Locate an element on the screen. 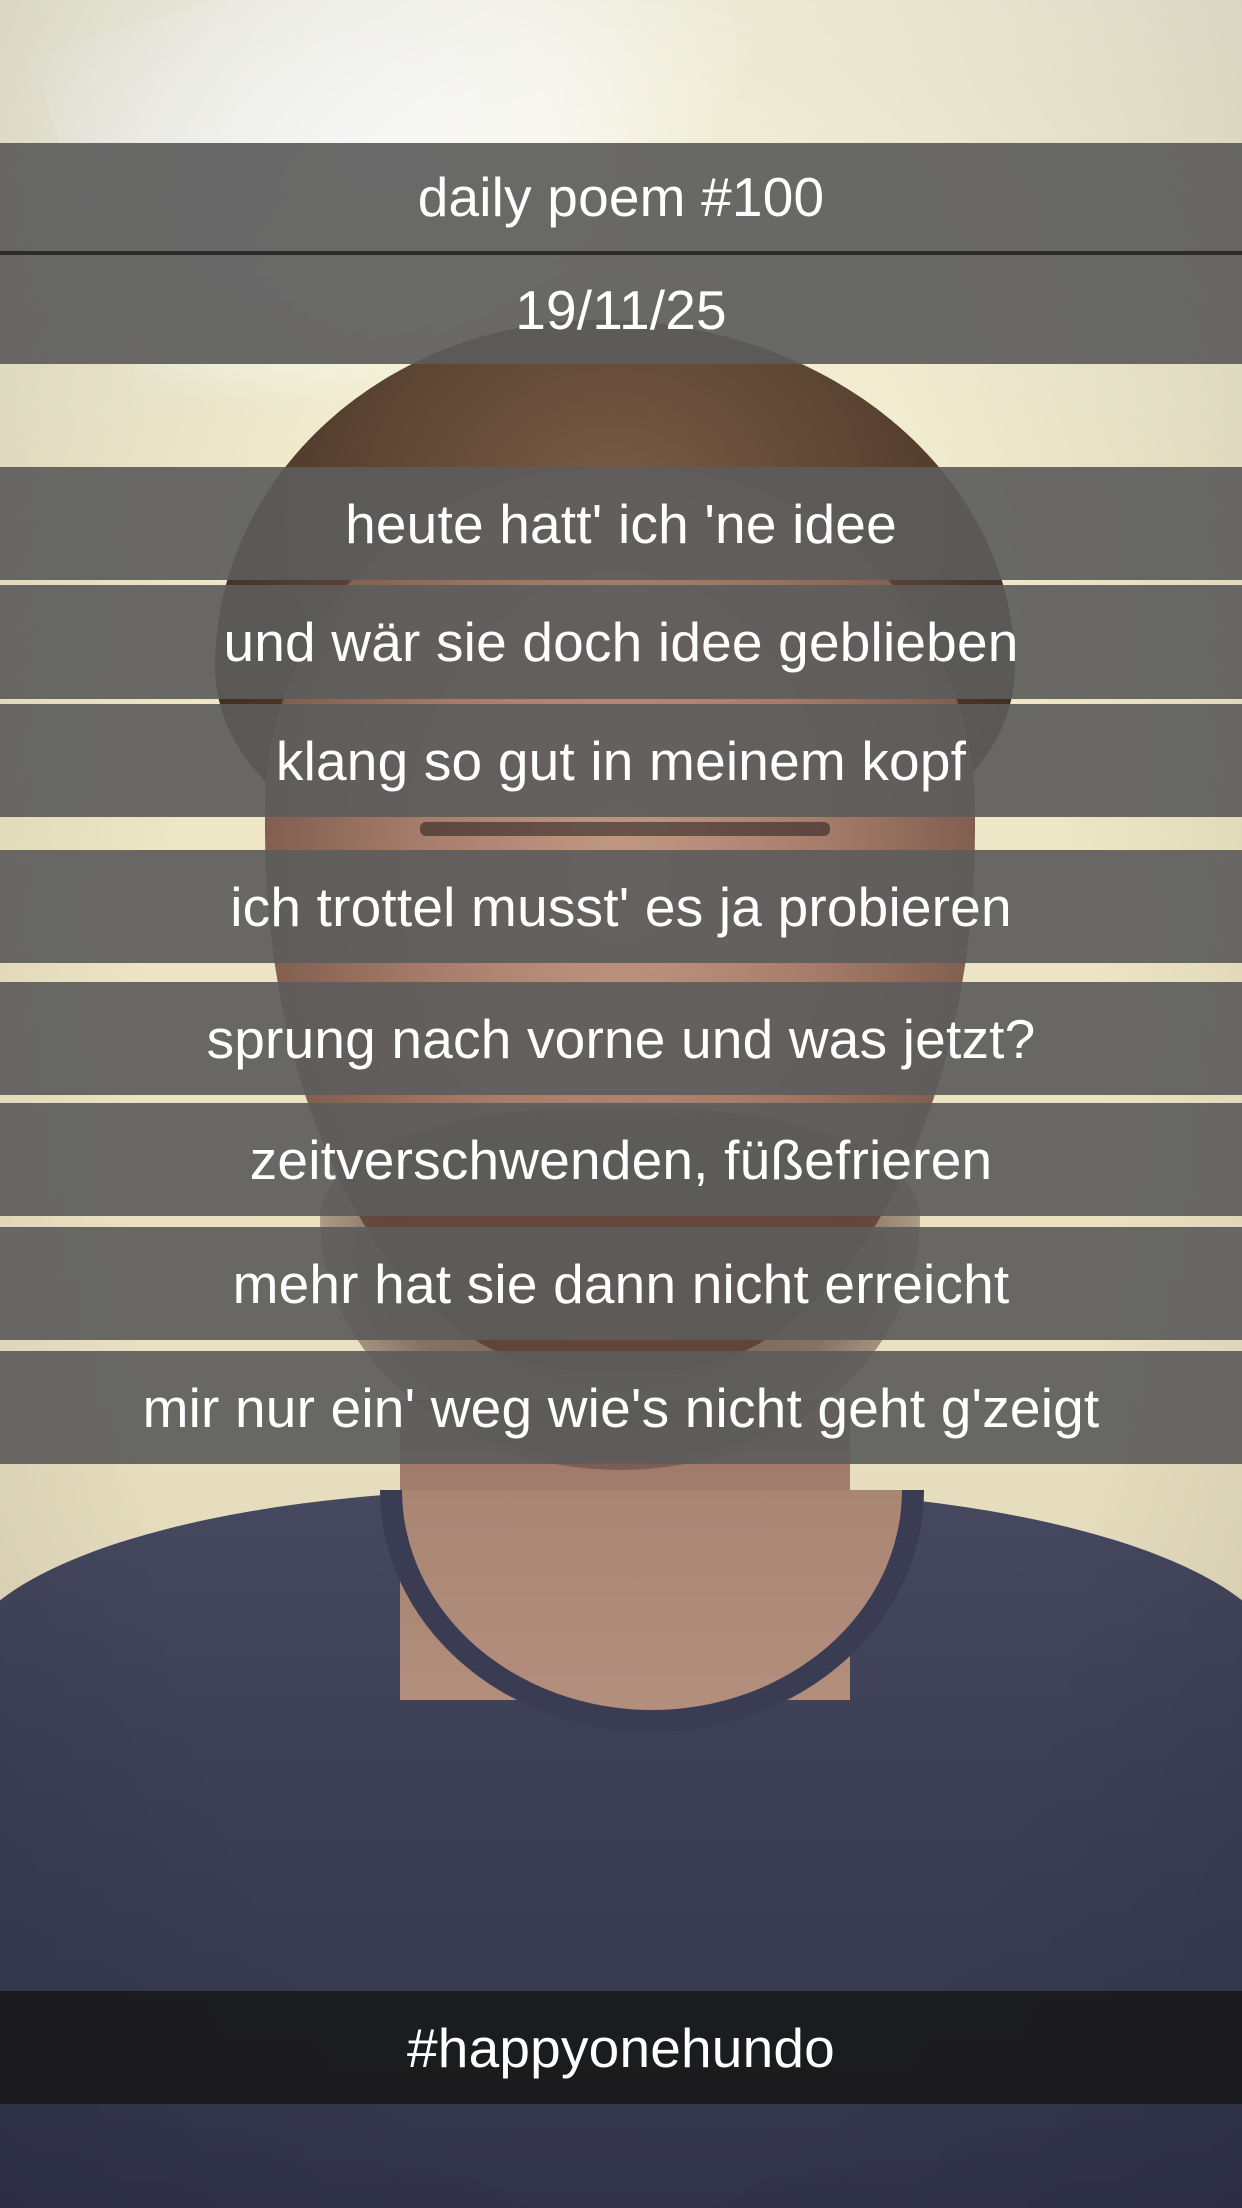 This screenshot has width=1242, height=2208. poem-title: daily poem #100 is located at coordinates (621, 197).